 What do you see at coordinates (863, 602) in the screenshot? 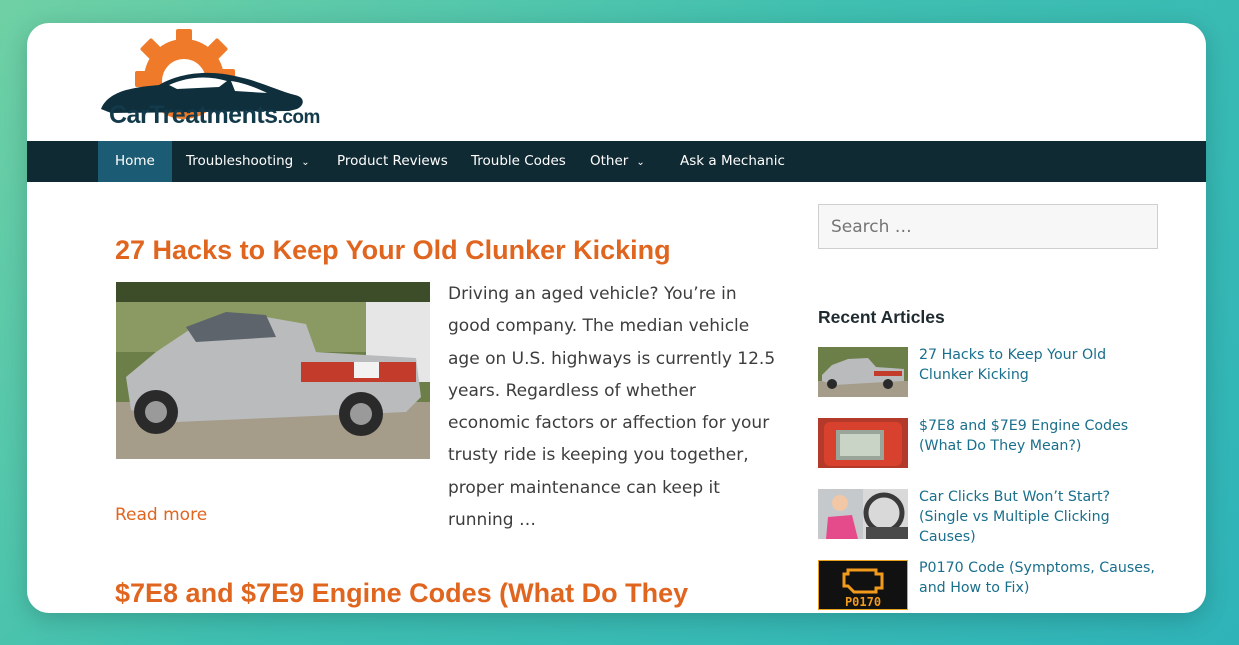
I see `svg-text: P0170` at bounding box center [863, 602].